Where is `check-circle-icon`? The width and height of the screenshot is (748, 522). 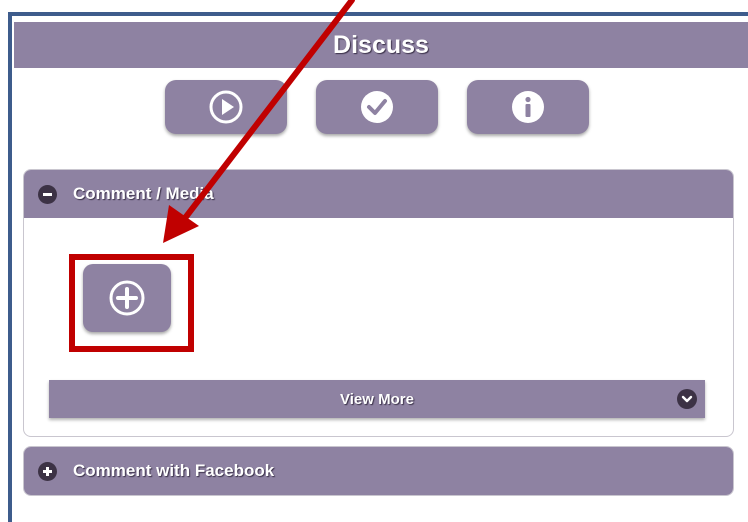 check-circle-icon is located at coordinates (377, 107).